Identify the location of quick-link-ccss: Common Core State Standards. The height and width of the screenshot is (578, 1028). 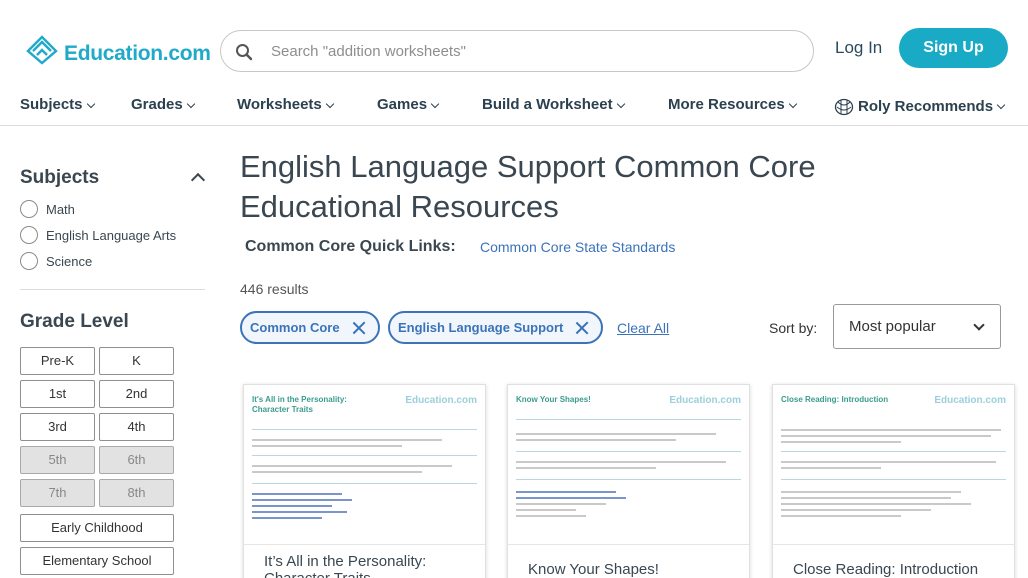
(577, 247).